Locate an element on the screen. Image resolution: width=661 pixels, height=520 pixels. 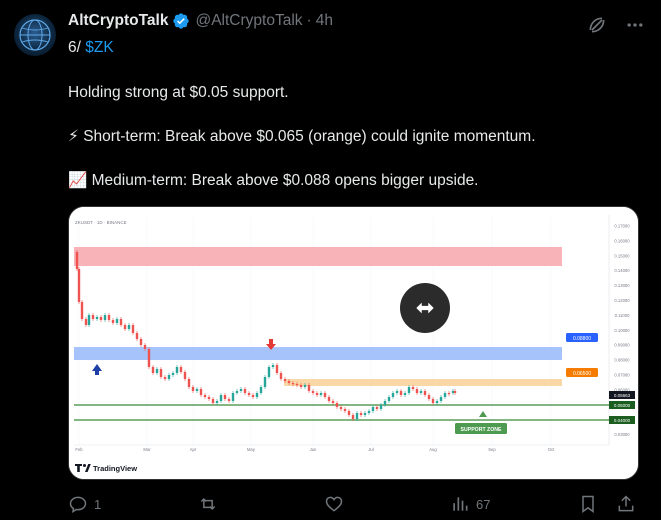
expand-image-button is located at coordinates (425, 308).